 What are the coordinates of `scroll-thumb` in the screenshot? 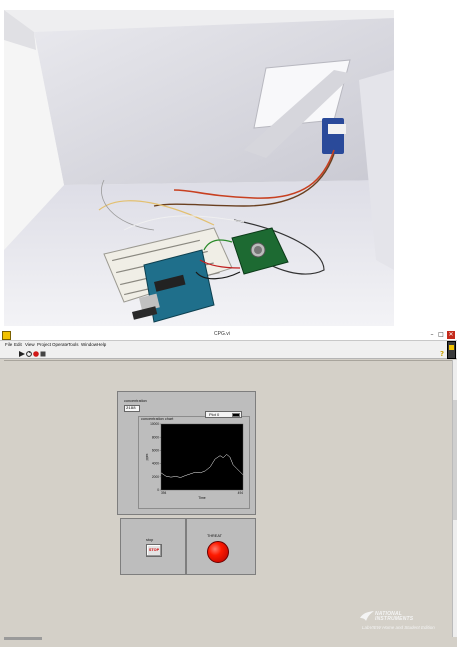 It's located at (455, 460).